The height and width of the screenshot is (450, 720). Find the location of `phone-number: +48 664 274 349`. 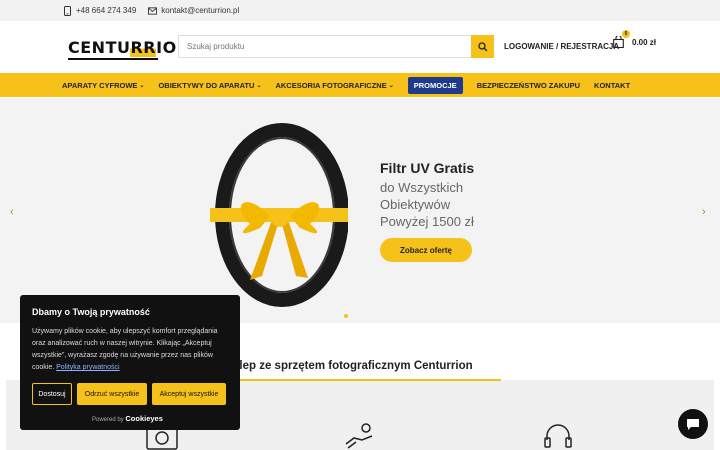

phone-number: +48 664 274 349 is located at coordinates (106, 10).